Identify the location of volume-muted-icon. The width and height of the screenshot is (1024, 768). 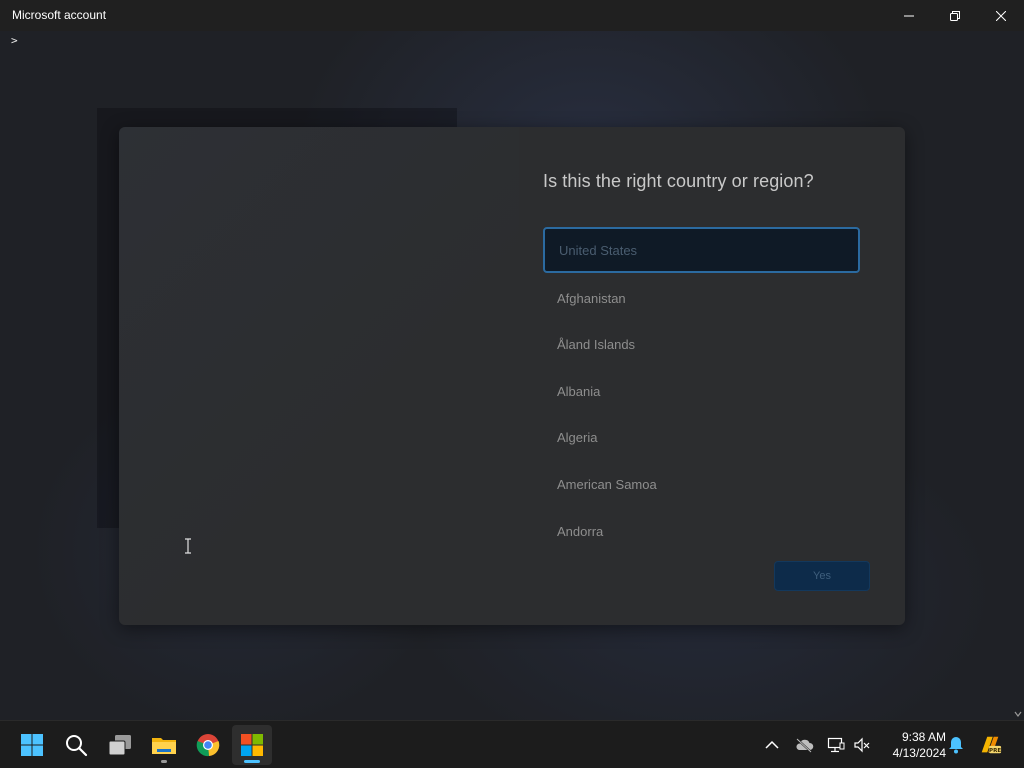
(862, 745).